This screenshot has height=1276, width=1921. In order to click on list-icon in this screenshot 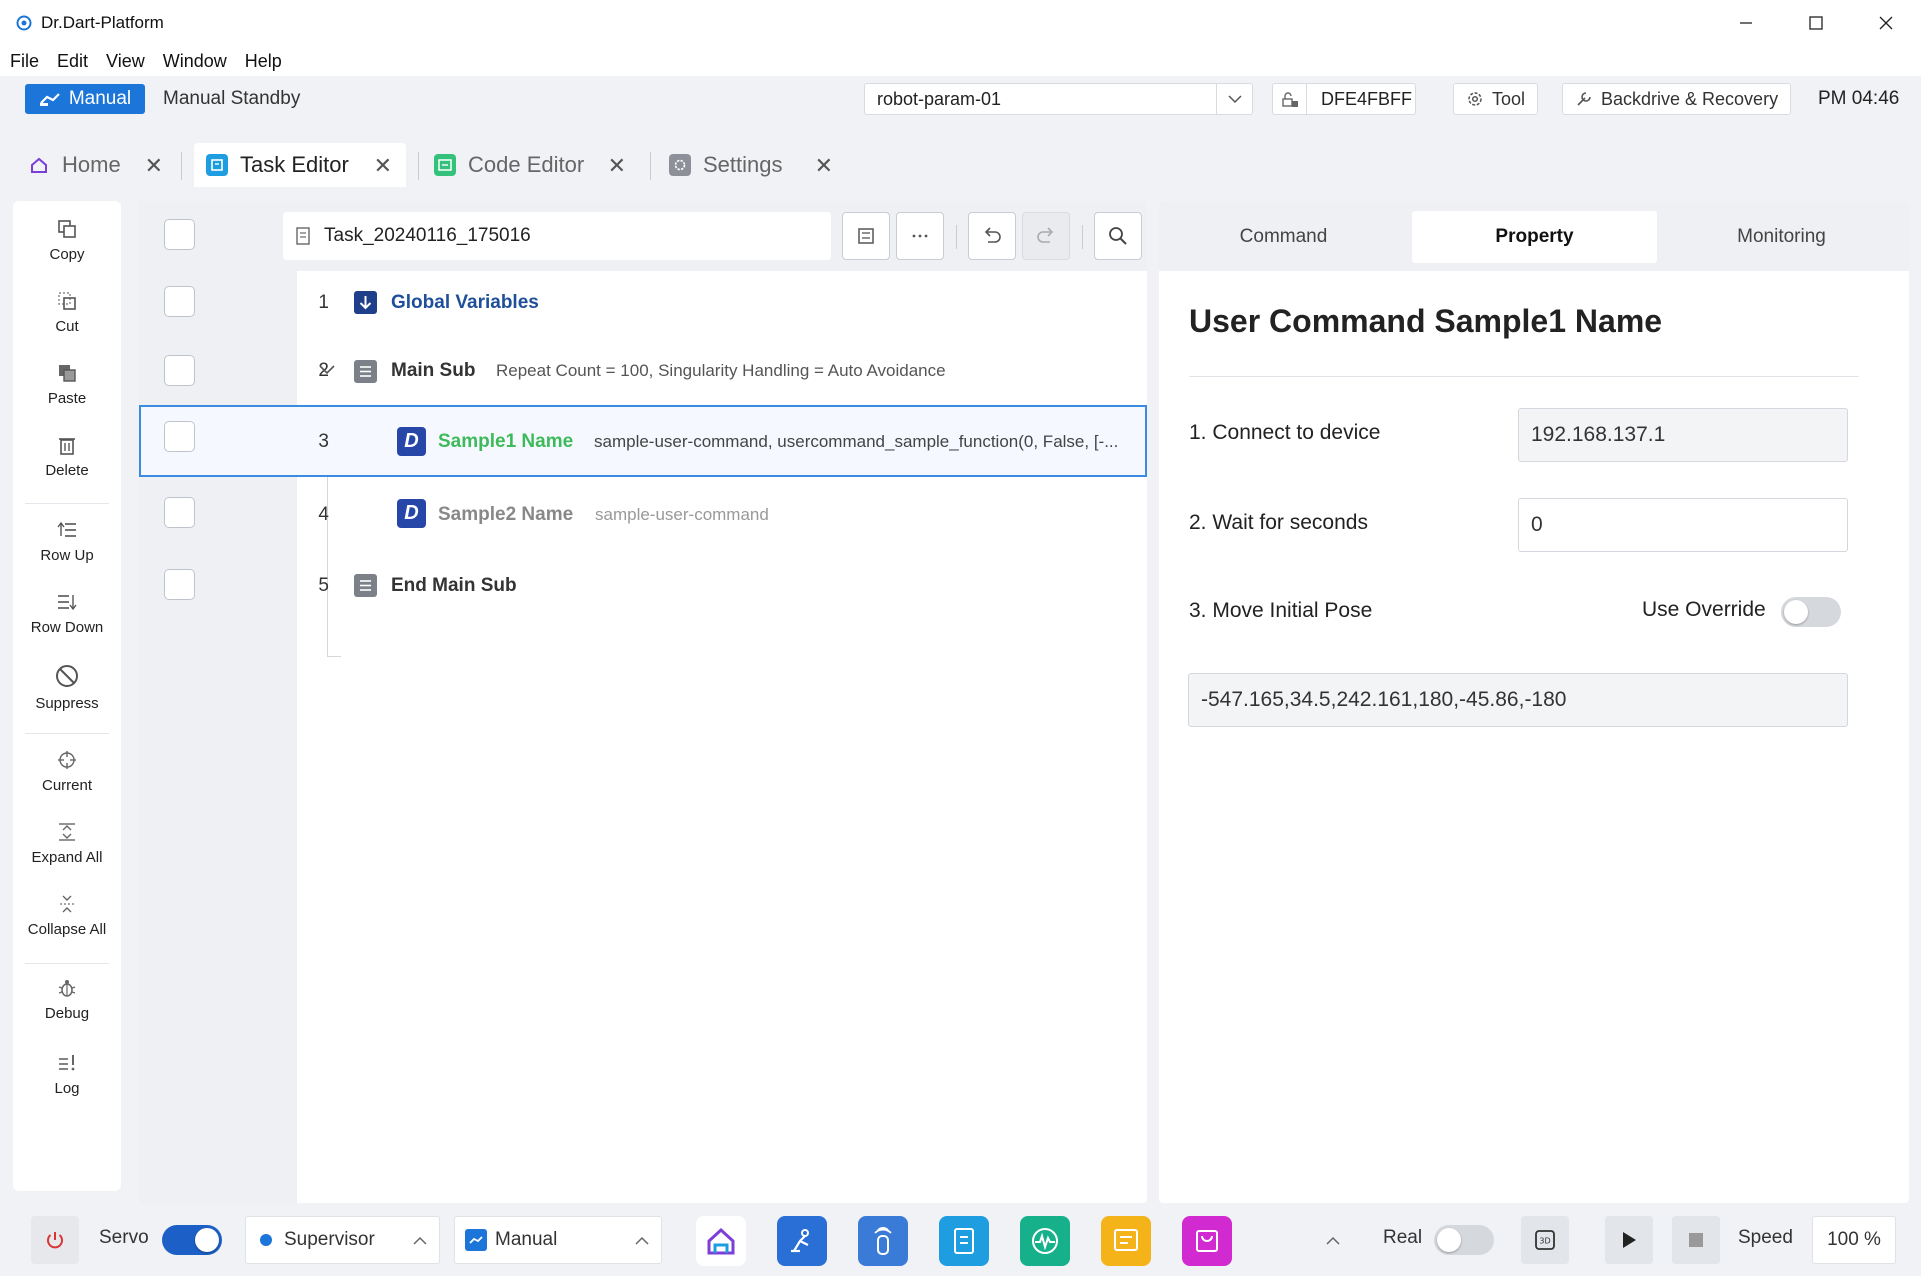, I will do `click(365, 371)`.